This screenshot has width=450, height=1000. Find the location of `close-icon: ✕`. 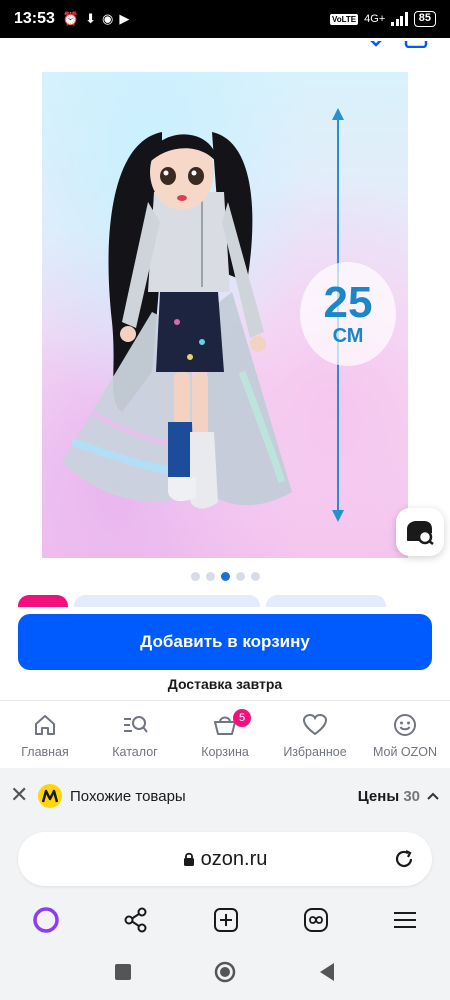

close-icon: ✕ is located at coordinates (20, 795).